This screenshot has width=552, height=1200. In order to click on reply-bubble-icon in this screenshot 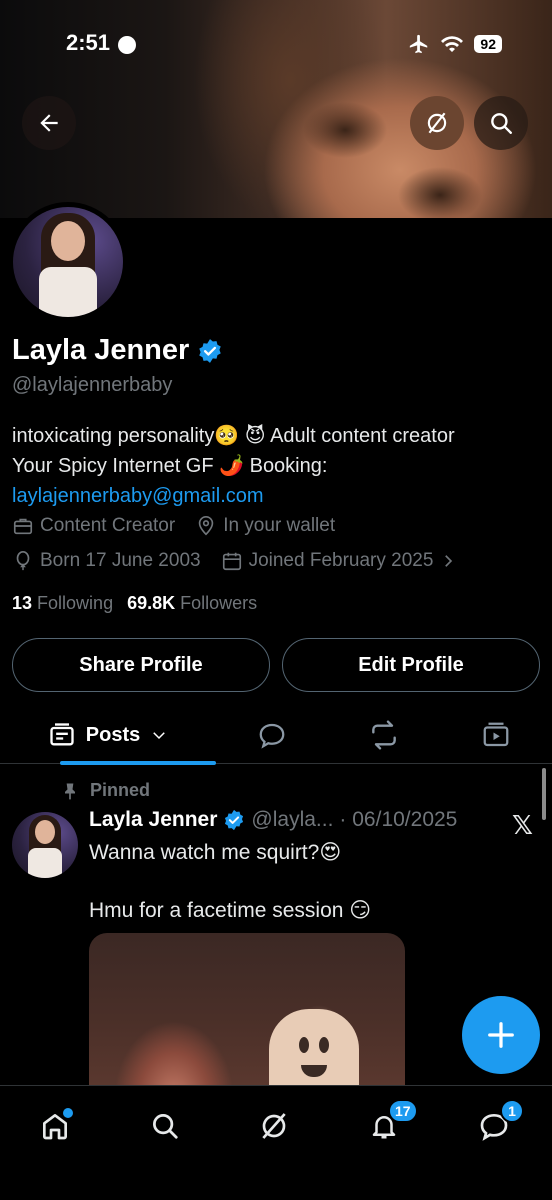, I will do `click(272, 736)`.